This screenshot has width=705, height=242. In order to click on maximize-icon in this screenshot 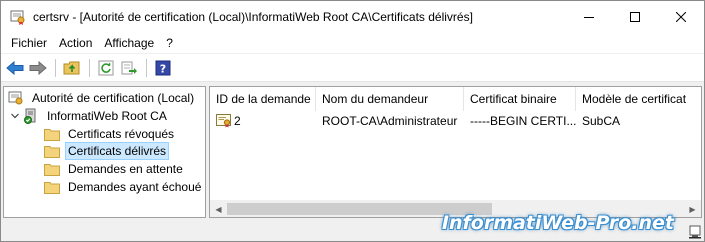, I will do `click(635, 17)`.